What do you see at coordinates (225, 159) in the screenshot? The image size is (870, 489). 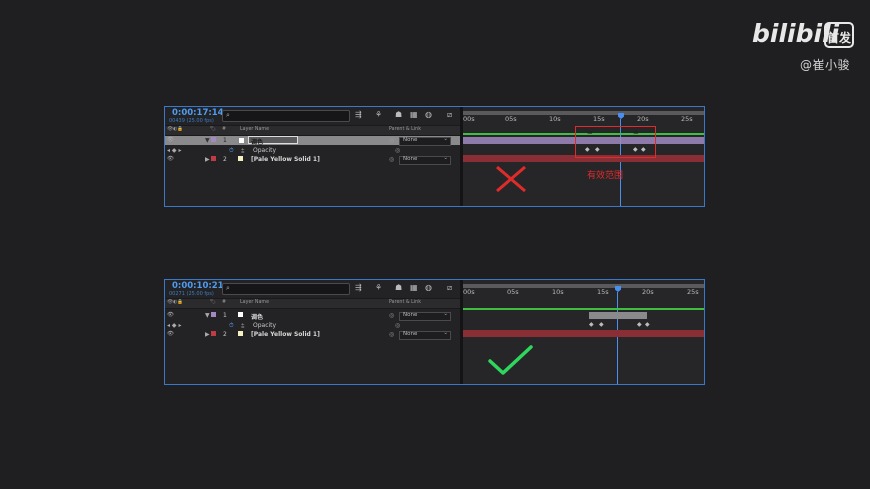 I see `layer-number: 2` at bounding box center [225, 159].